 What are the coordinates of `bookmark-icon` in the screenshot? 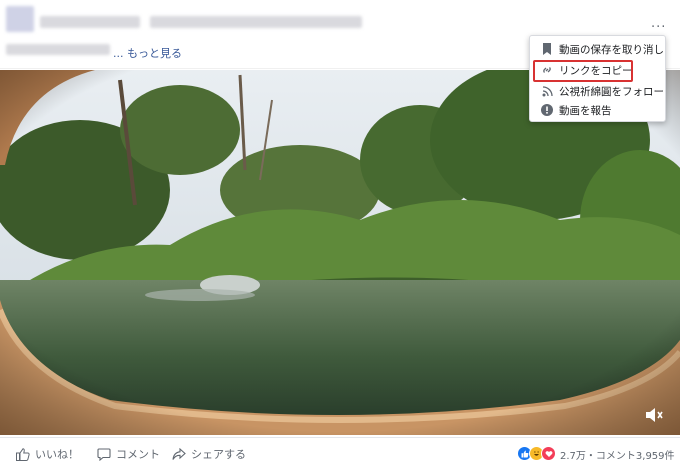 It's located at (547, 49).